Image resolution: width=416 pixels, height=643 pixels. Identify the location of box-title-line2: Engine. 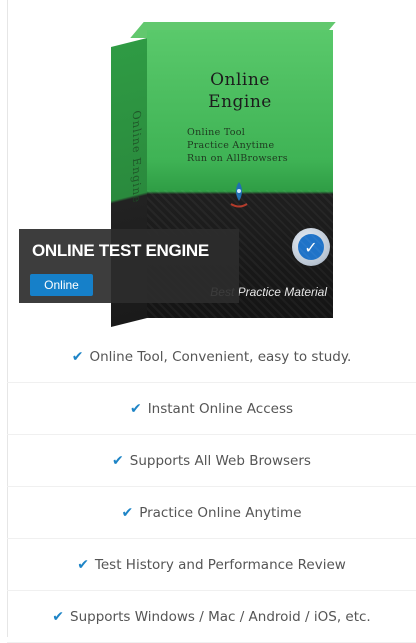
(240, 102).